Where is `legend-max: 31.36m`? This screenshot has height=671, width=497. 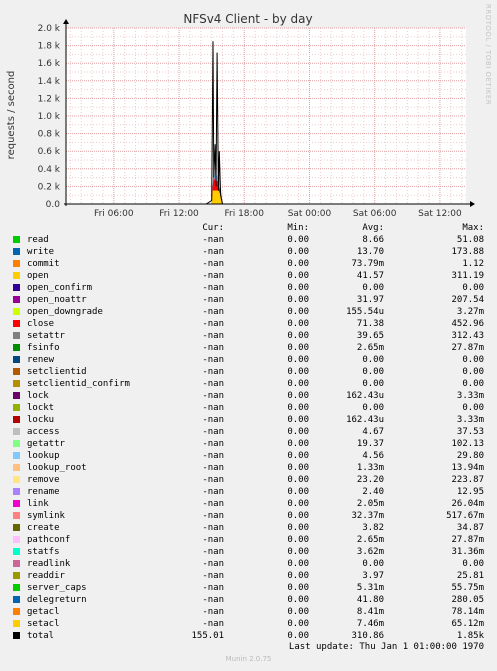
legend-max: 31.36m is located at coordinates (467, 552).